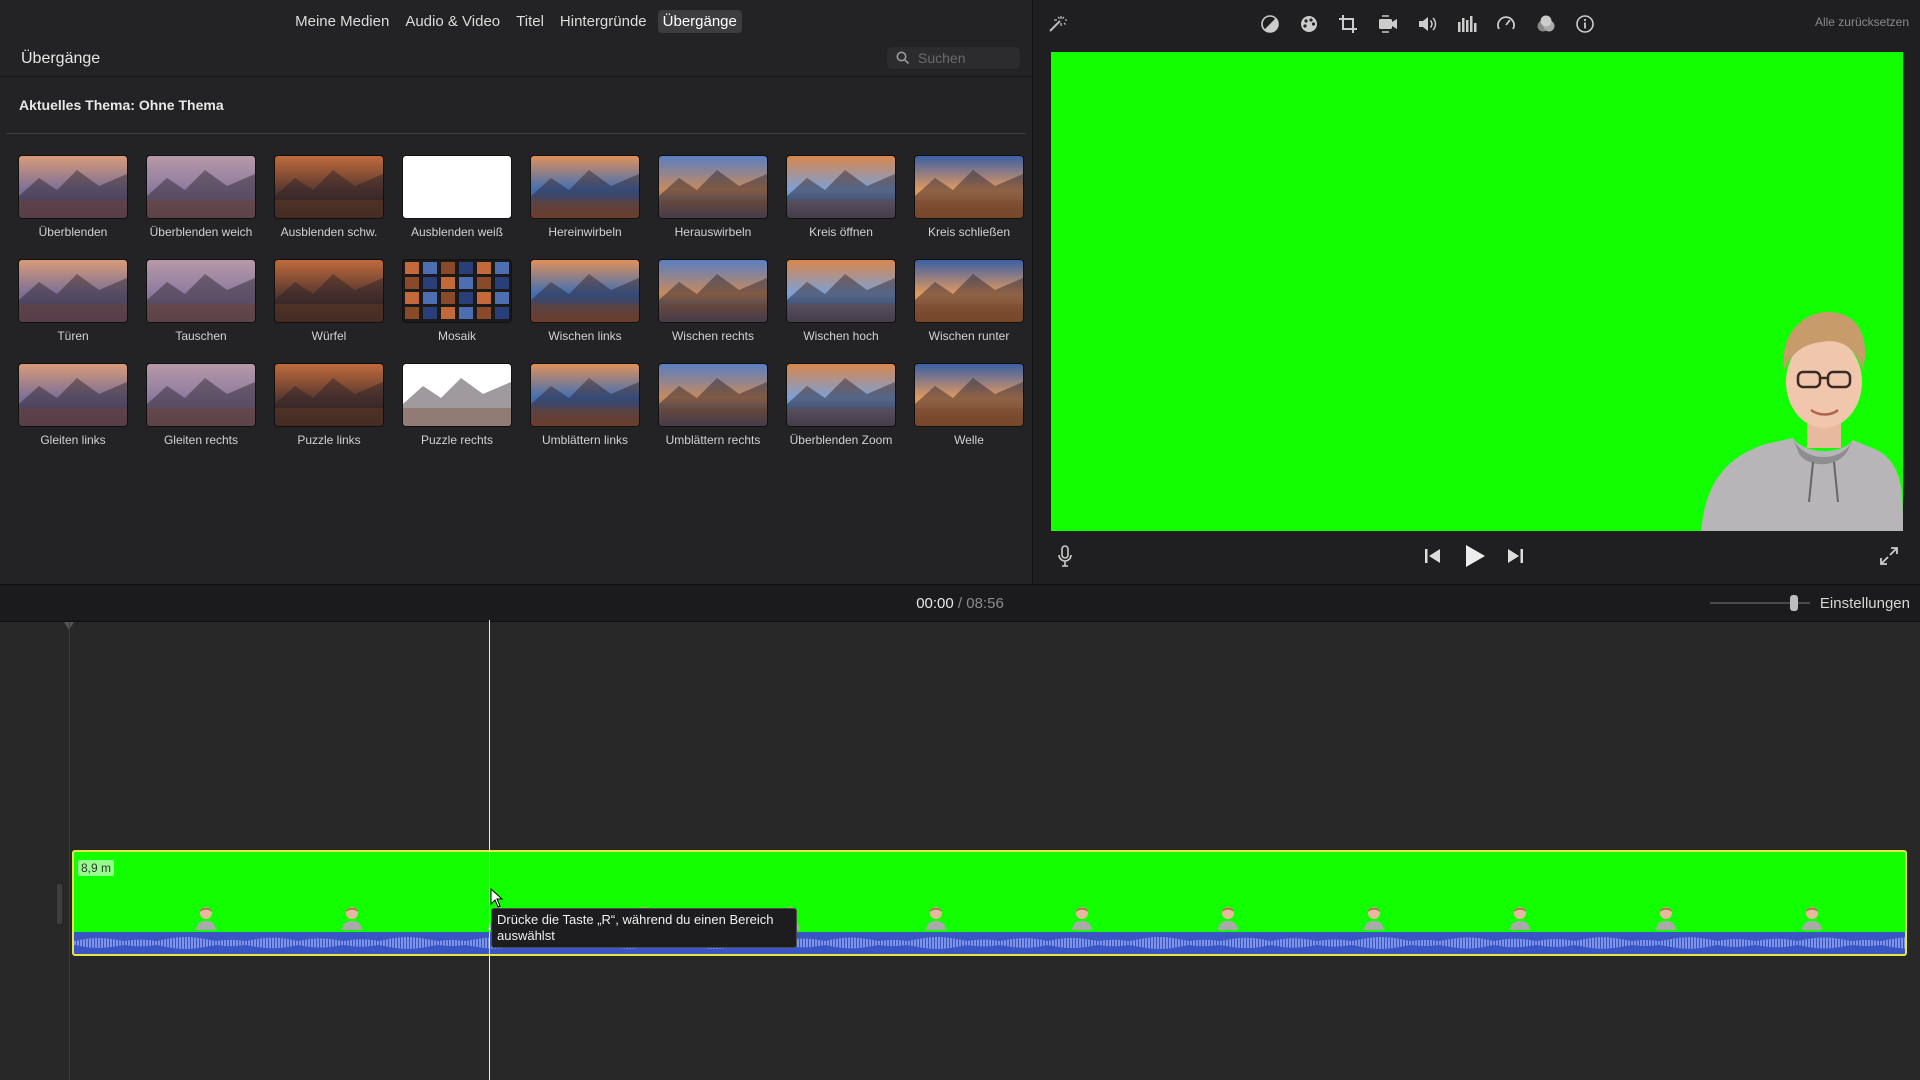 The height and width of the screenshot is (1080, 1920). What do you see at coordinates (1760, 603) in the screenshot?
I see `timeline-zoom-slider` at bounding box center [1760, 603].